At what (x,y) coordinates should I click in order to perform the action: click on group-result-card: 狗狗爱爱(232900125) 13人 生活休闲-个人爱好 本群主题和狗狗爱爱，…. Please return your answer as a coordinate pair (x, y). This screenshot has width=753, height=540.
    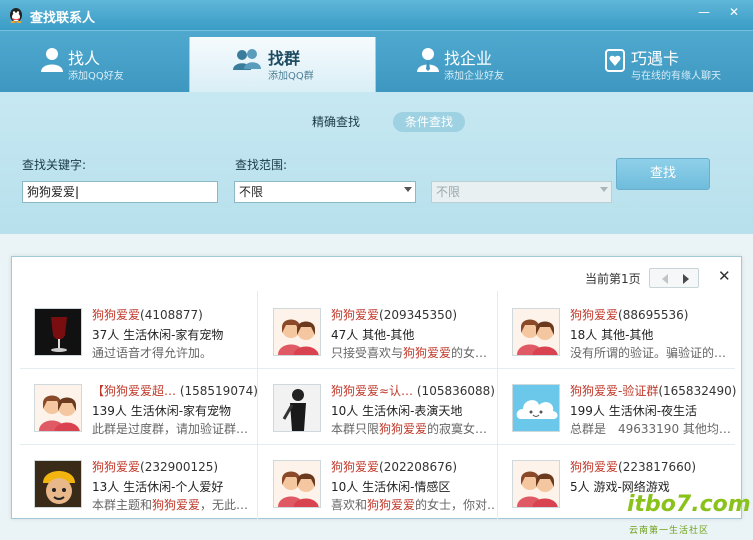
    Looking at the image, I should click on (141, 484).